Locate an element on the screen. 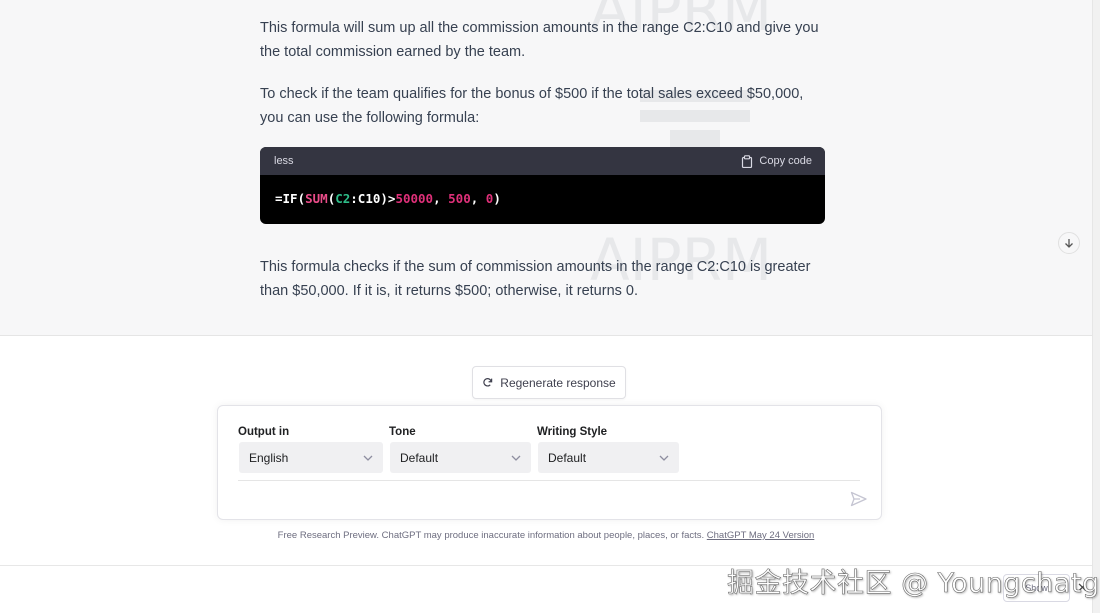  scroll-to-bottom-button is located at coordinates (1069, 243).